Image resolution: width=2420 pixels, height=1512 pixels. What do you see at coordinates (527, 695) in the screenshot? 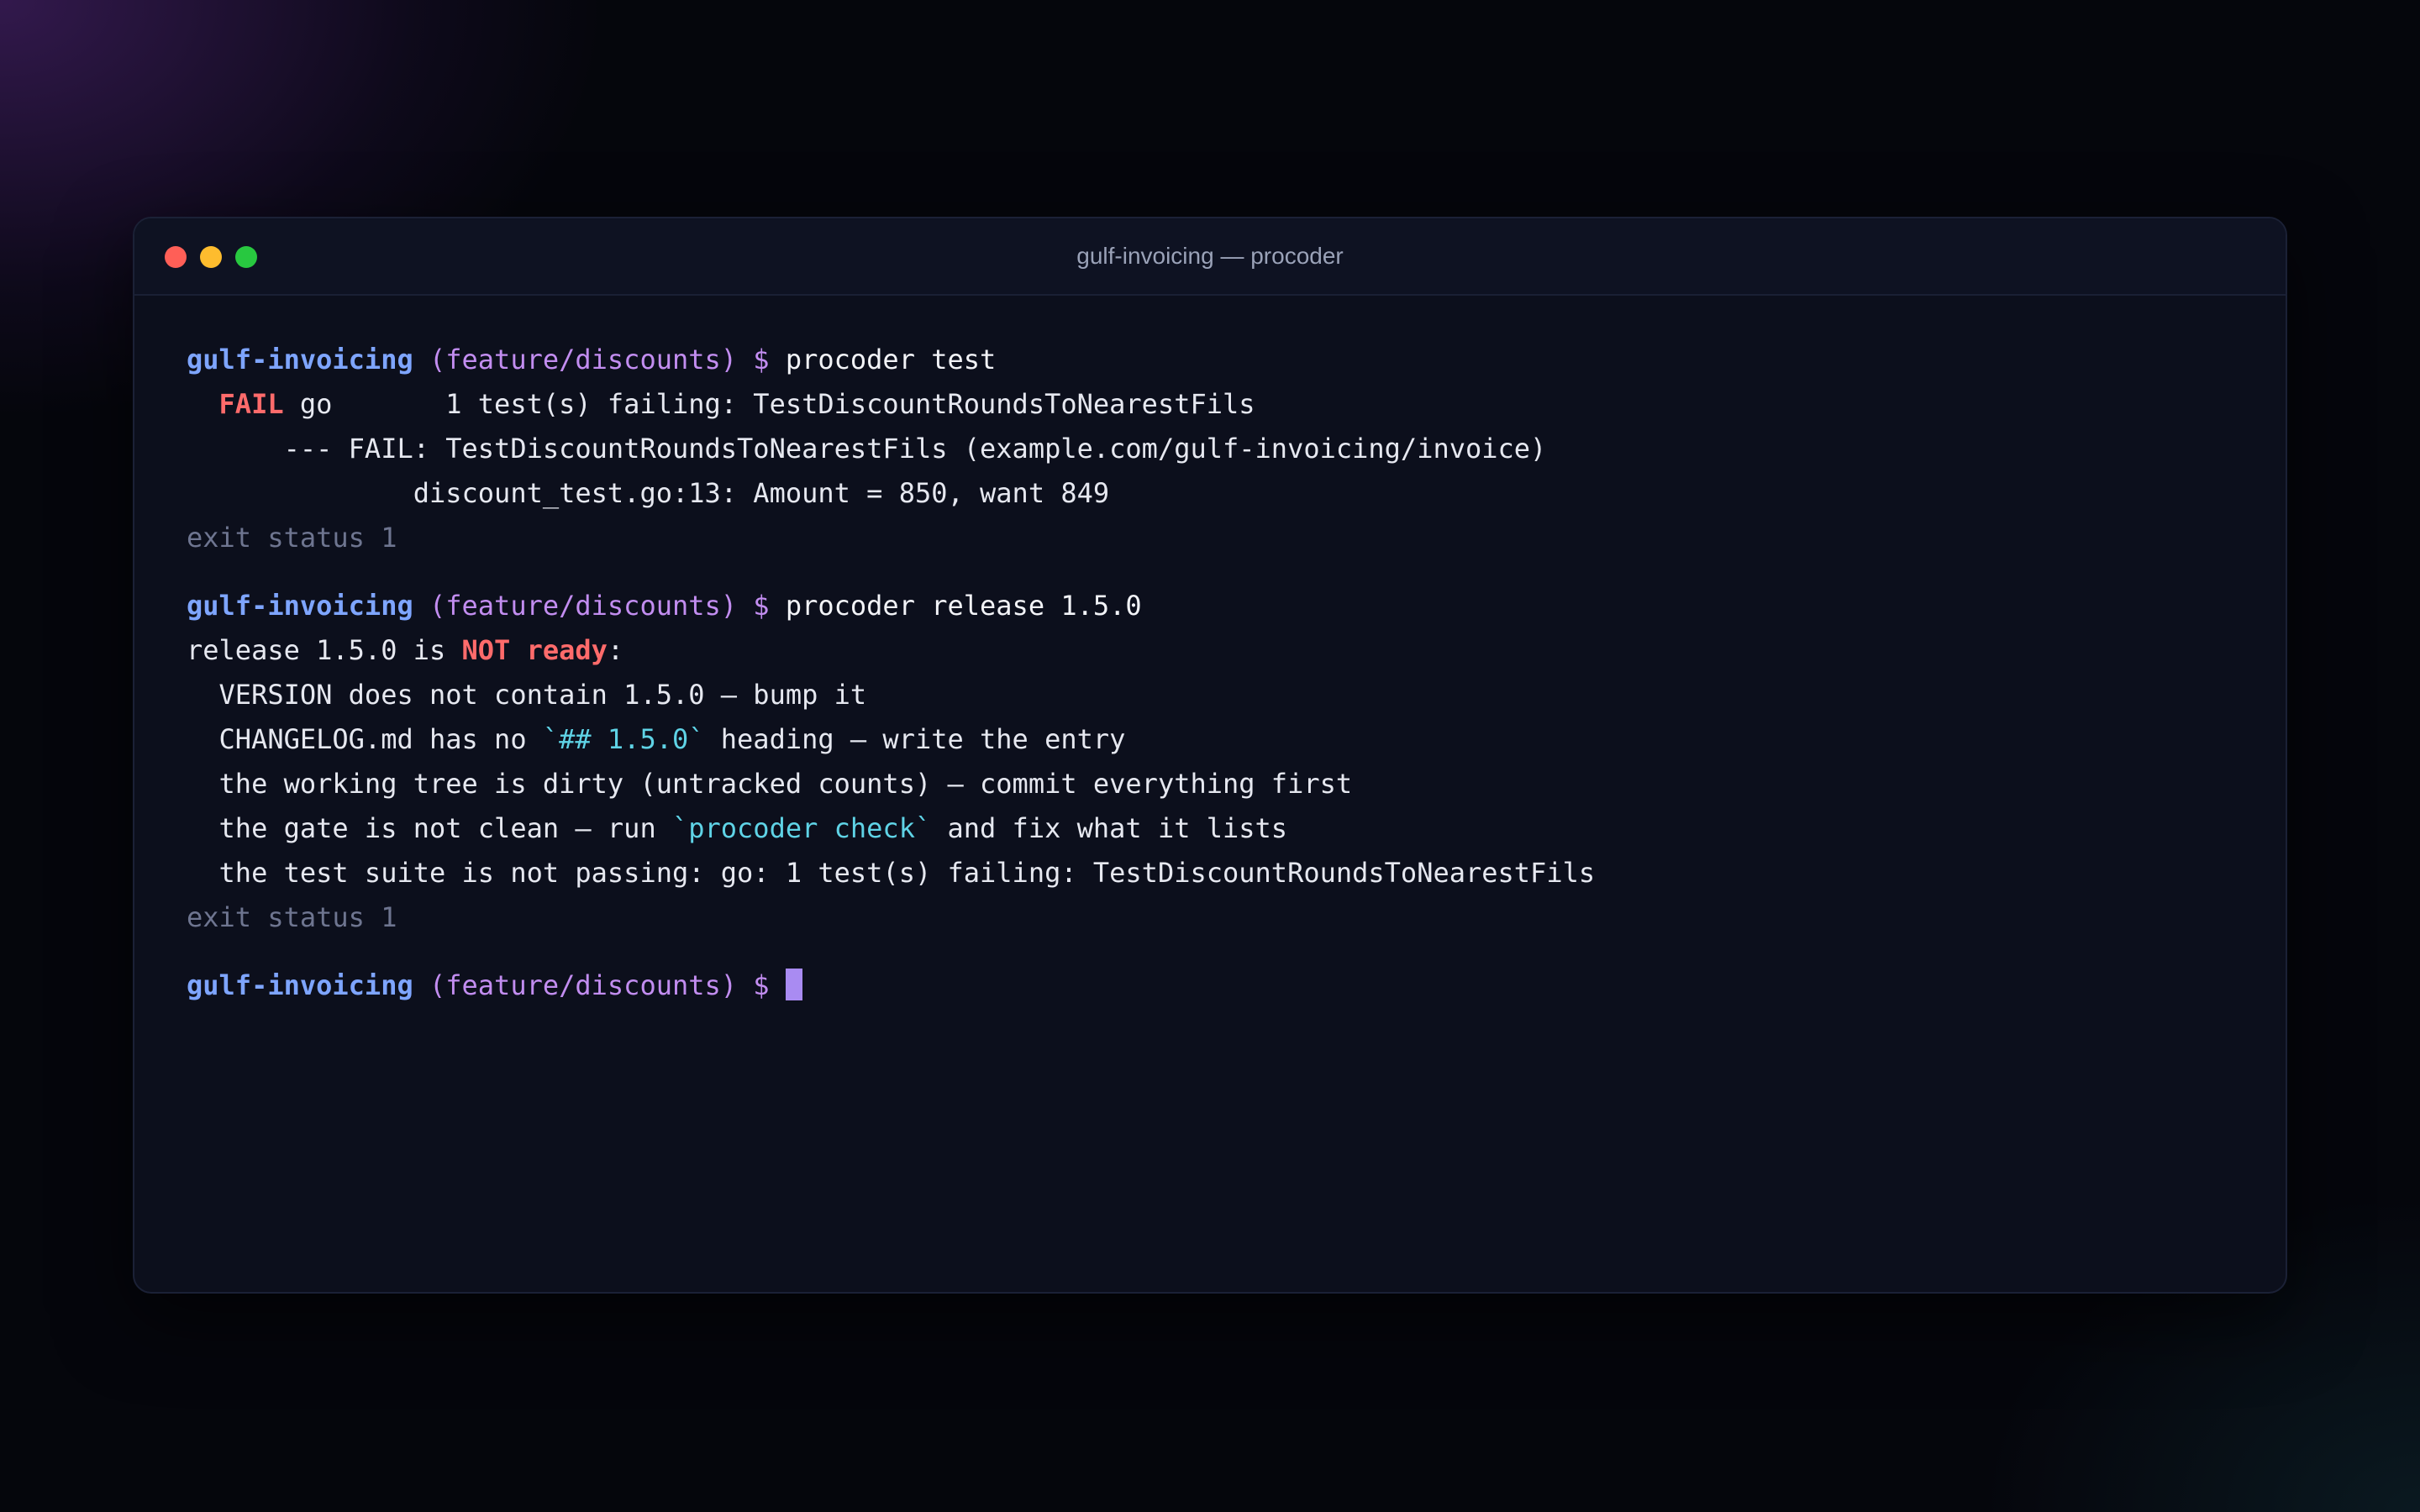
I see `release-item: VERSION does not contain 1.5.0 — bump it` at bounding box center [527, 695].